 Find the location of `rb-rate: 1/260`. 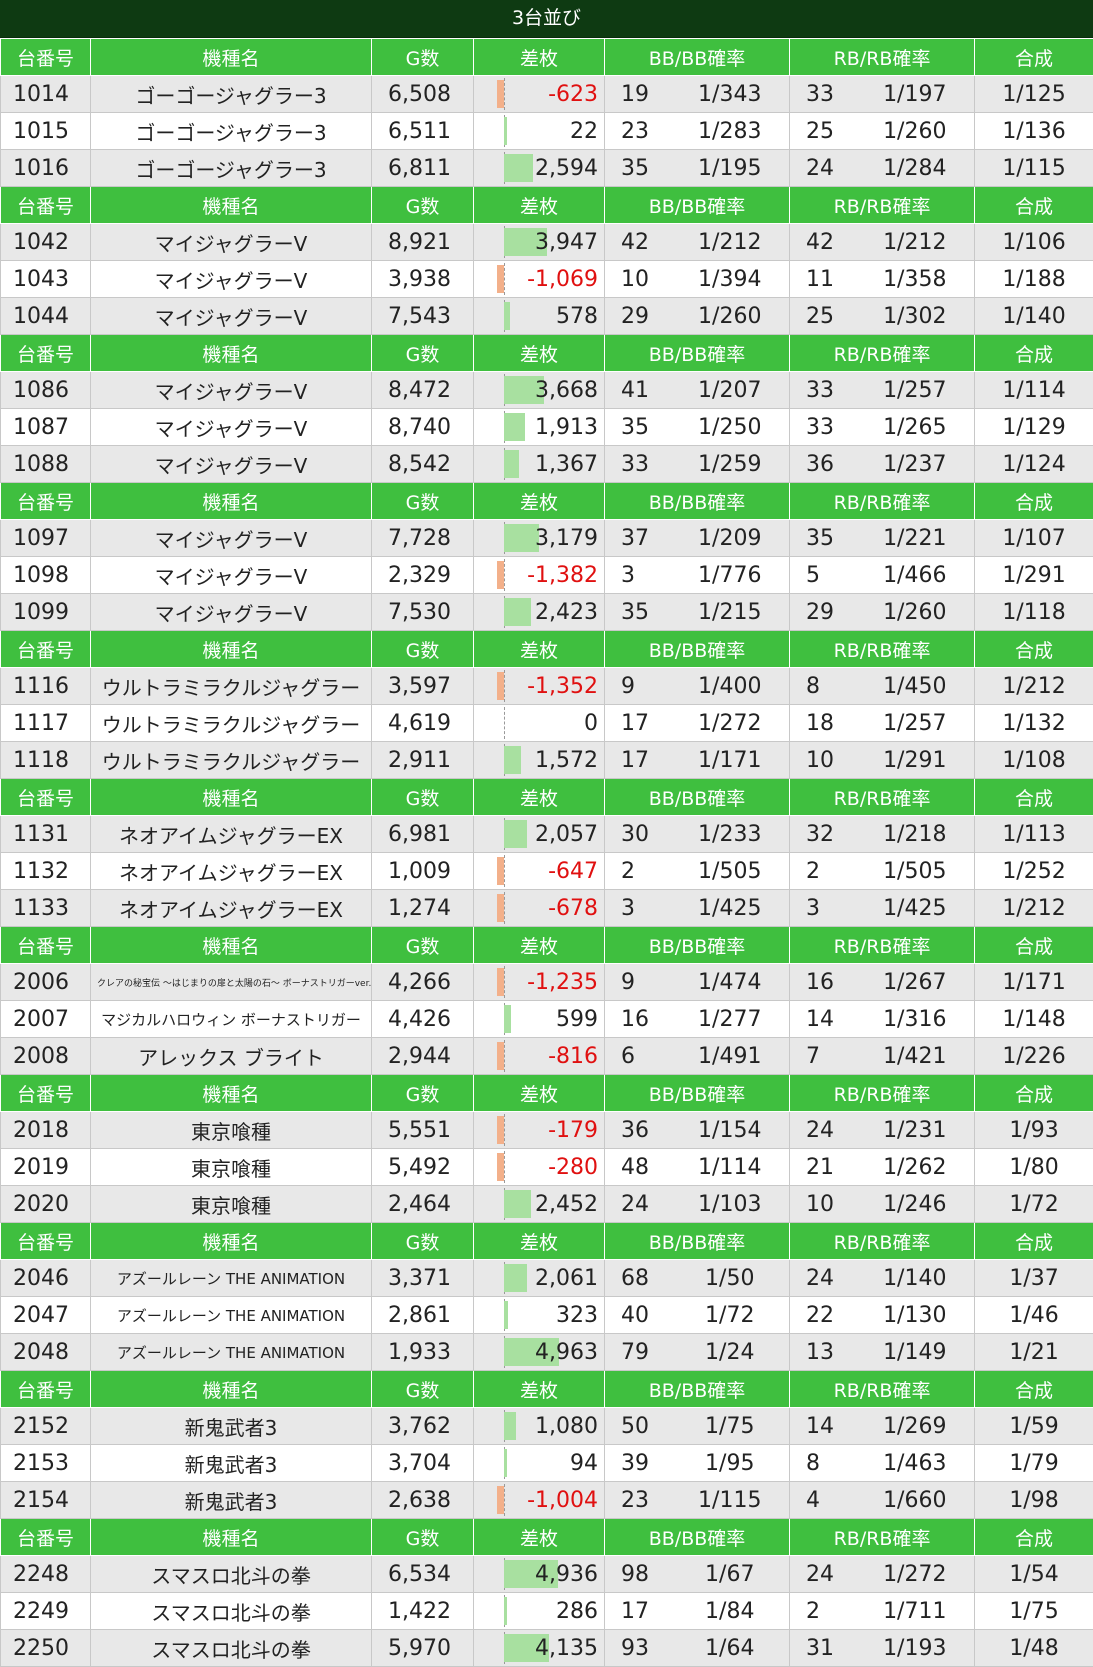

rb-rate: 1/260 is located at coordinates (915, 131).